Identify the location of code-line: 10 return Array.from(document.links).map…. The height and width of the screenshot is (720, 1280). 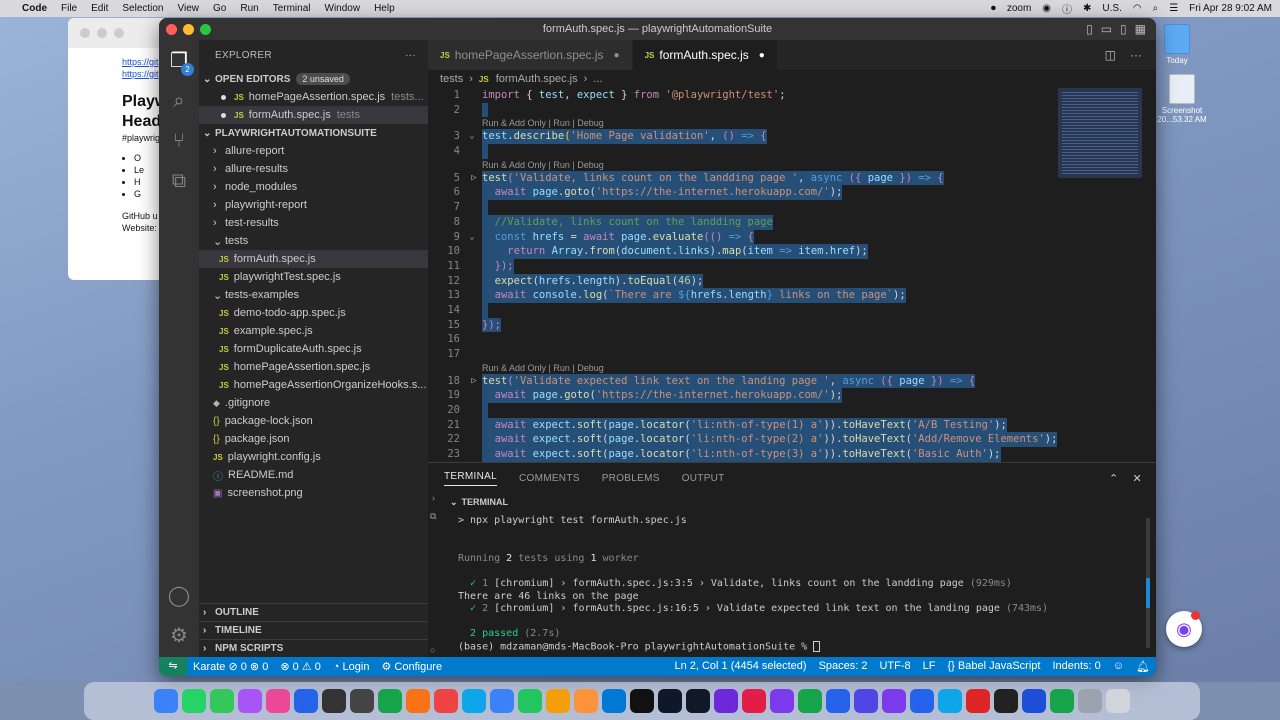
(792, 251).